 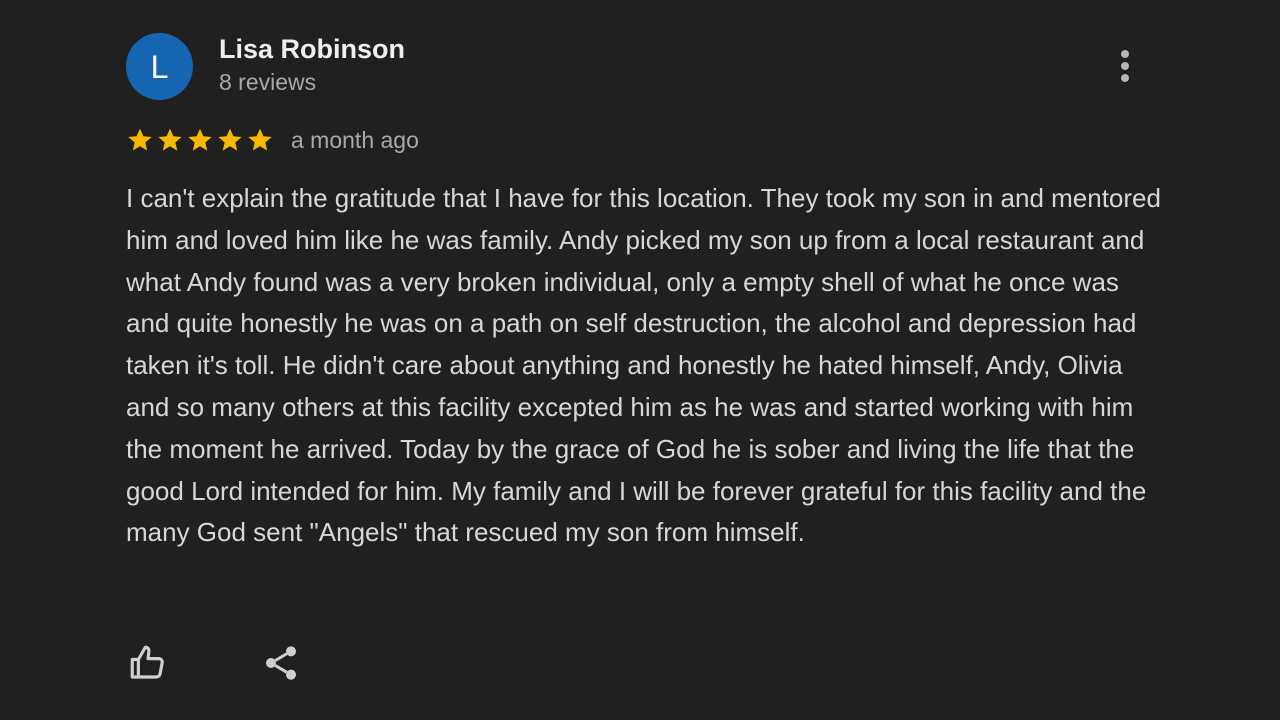 I want to click on rating-row: a month ago, so click(x=272, y=140).